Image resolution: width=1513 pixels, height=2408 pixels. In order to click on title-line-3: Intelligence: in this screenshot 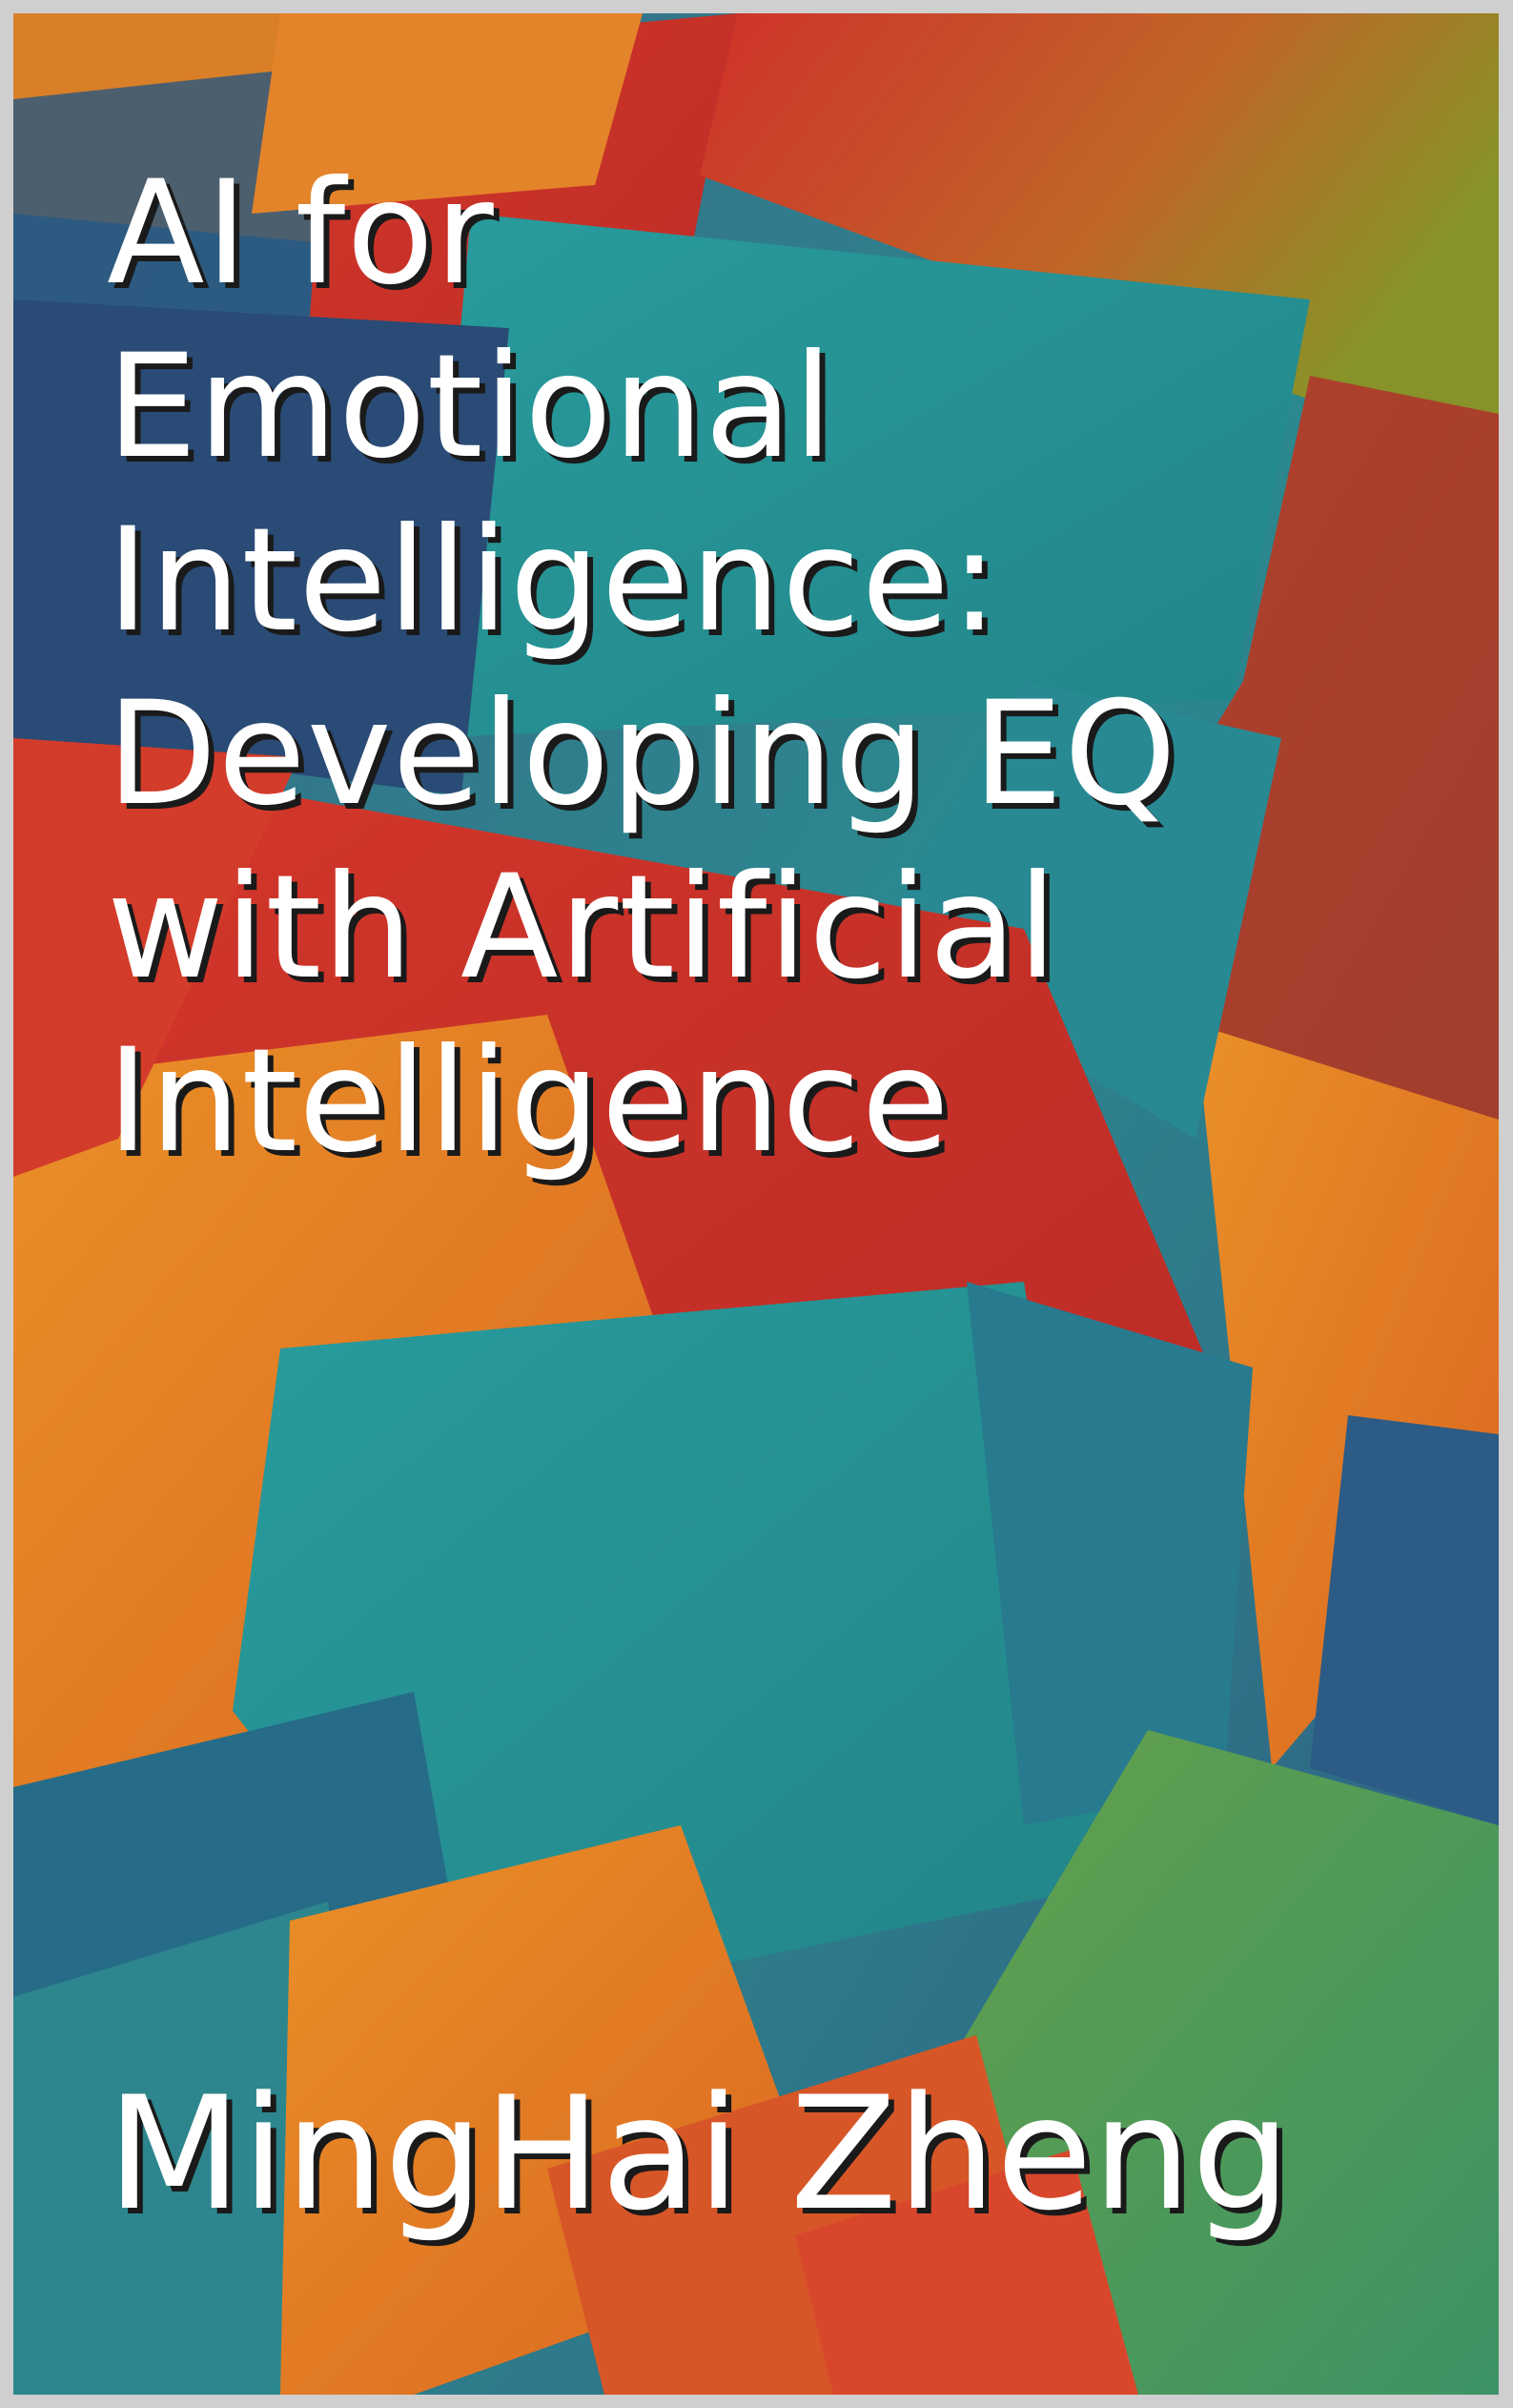, I will do `click(553, 581)`.